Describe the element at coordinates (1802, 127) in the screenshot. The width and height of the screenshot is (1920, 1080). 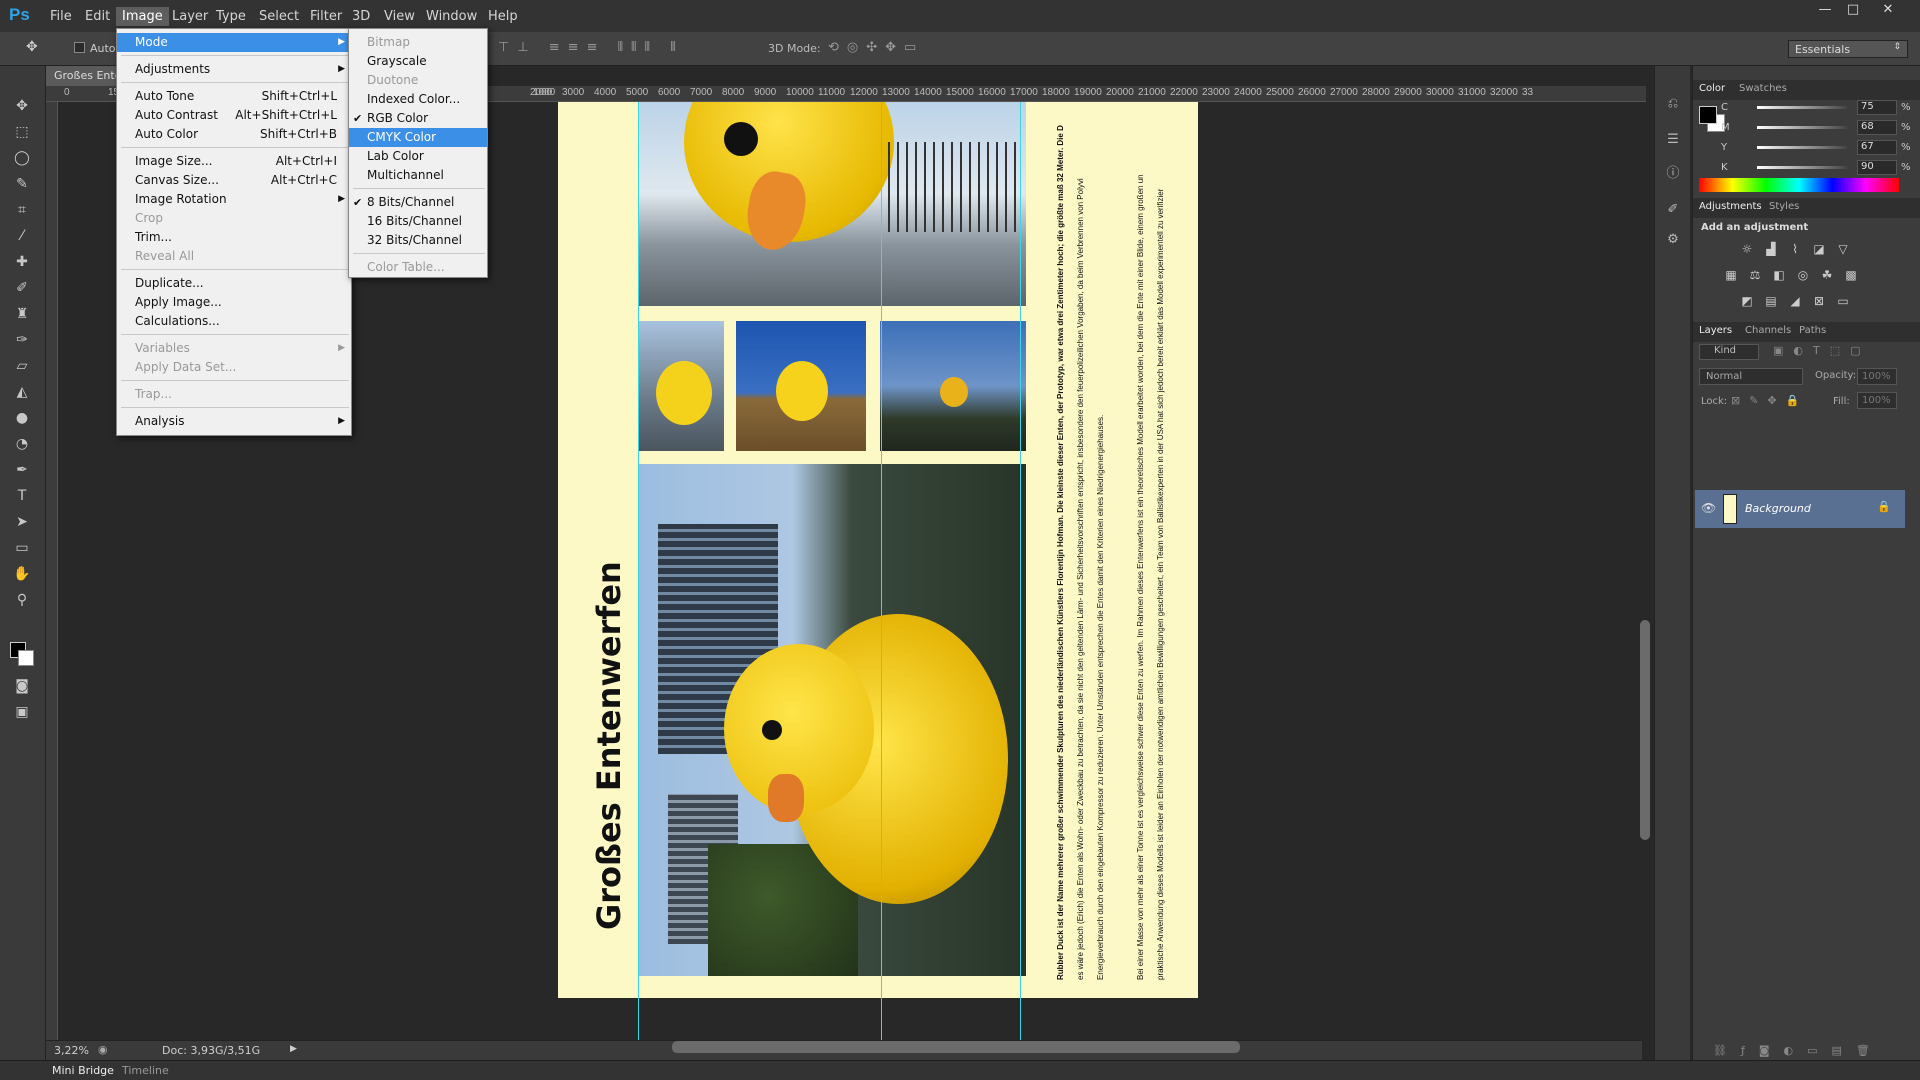
I see `slider-m-track` at that location.